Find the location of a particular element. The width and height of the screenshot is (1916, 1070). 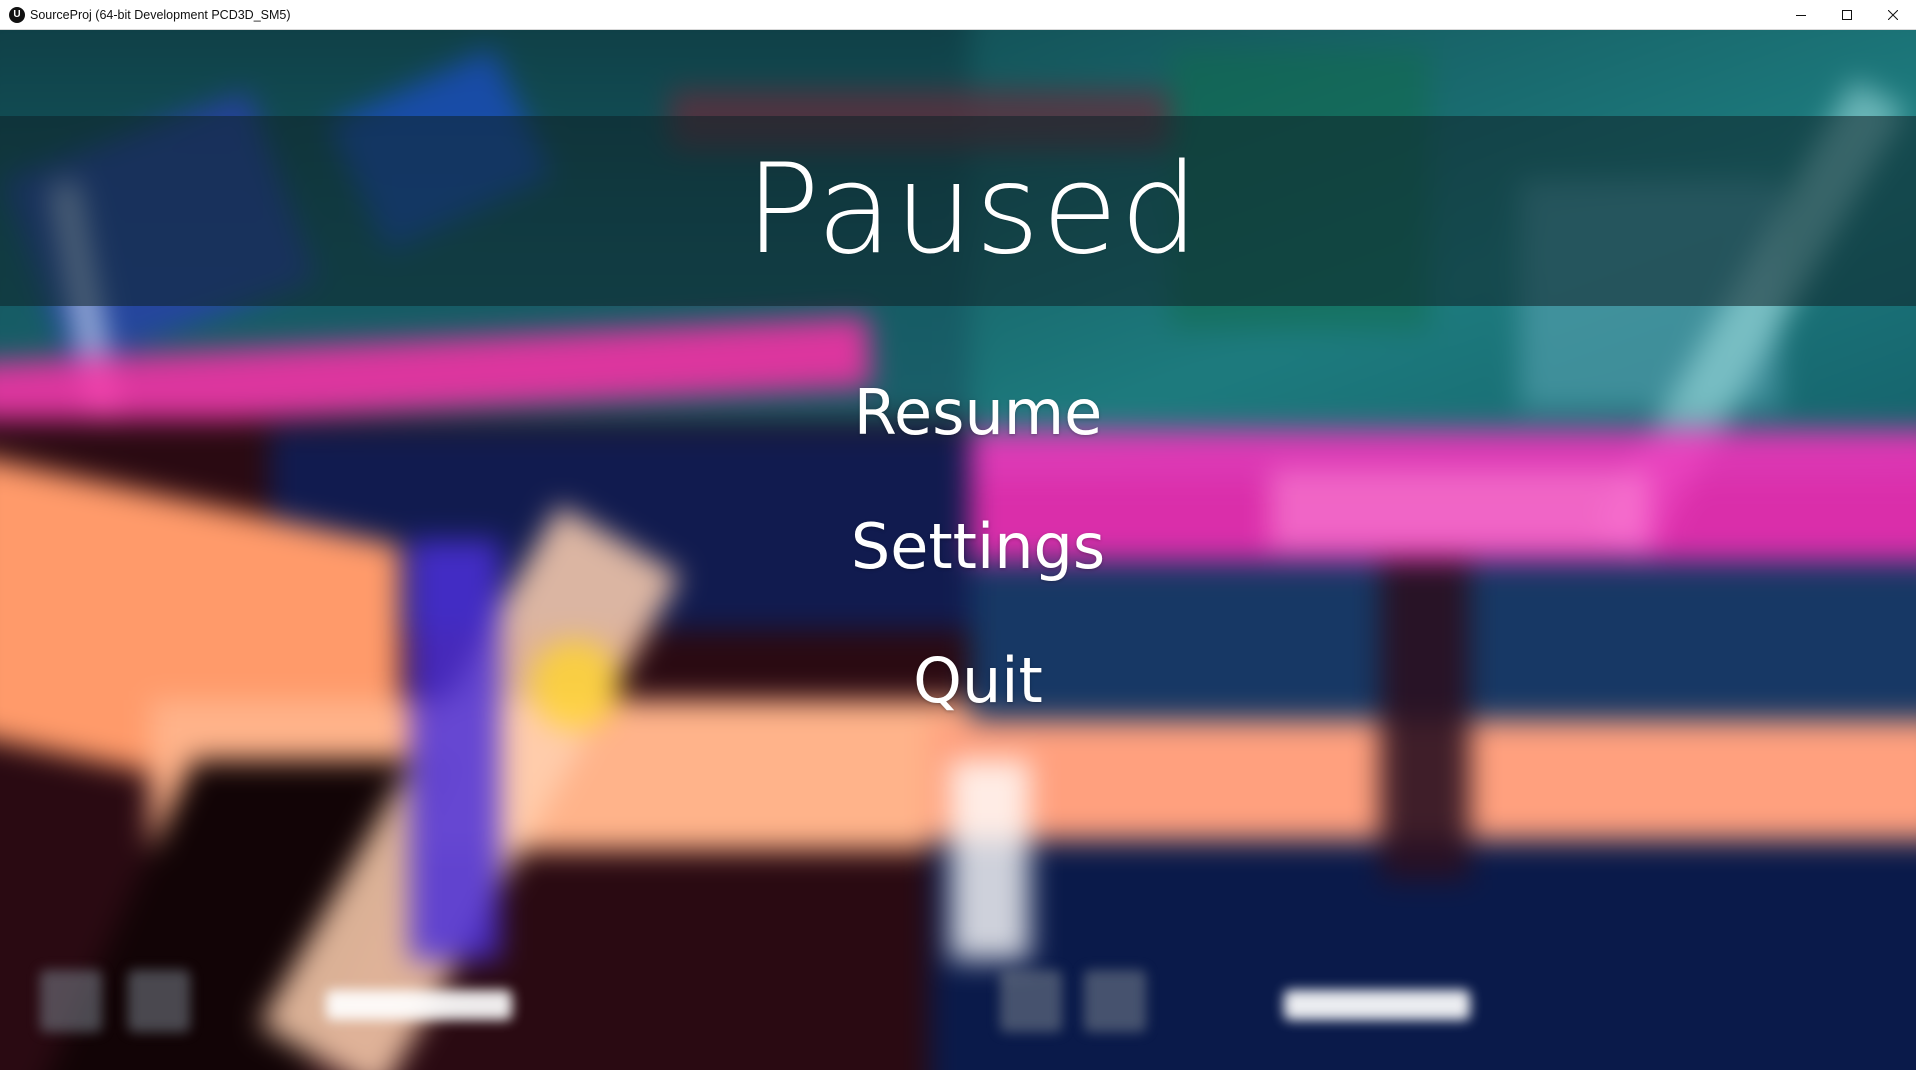

minimize-button is located at coordinates (1801, 15).